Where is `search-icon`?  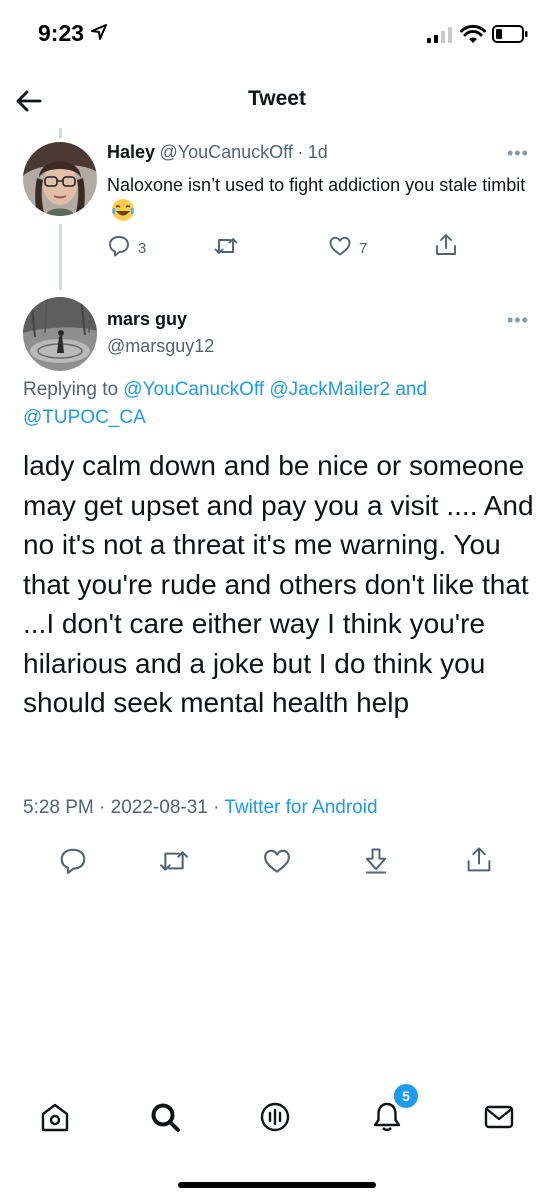 search-icon is located at coordinates (165, 1119).